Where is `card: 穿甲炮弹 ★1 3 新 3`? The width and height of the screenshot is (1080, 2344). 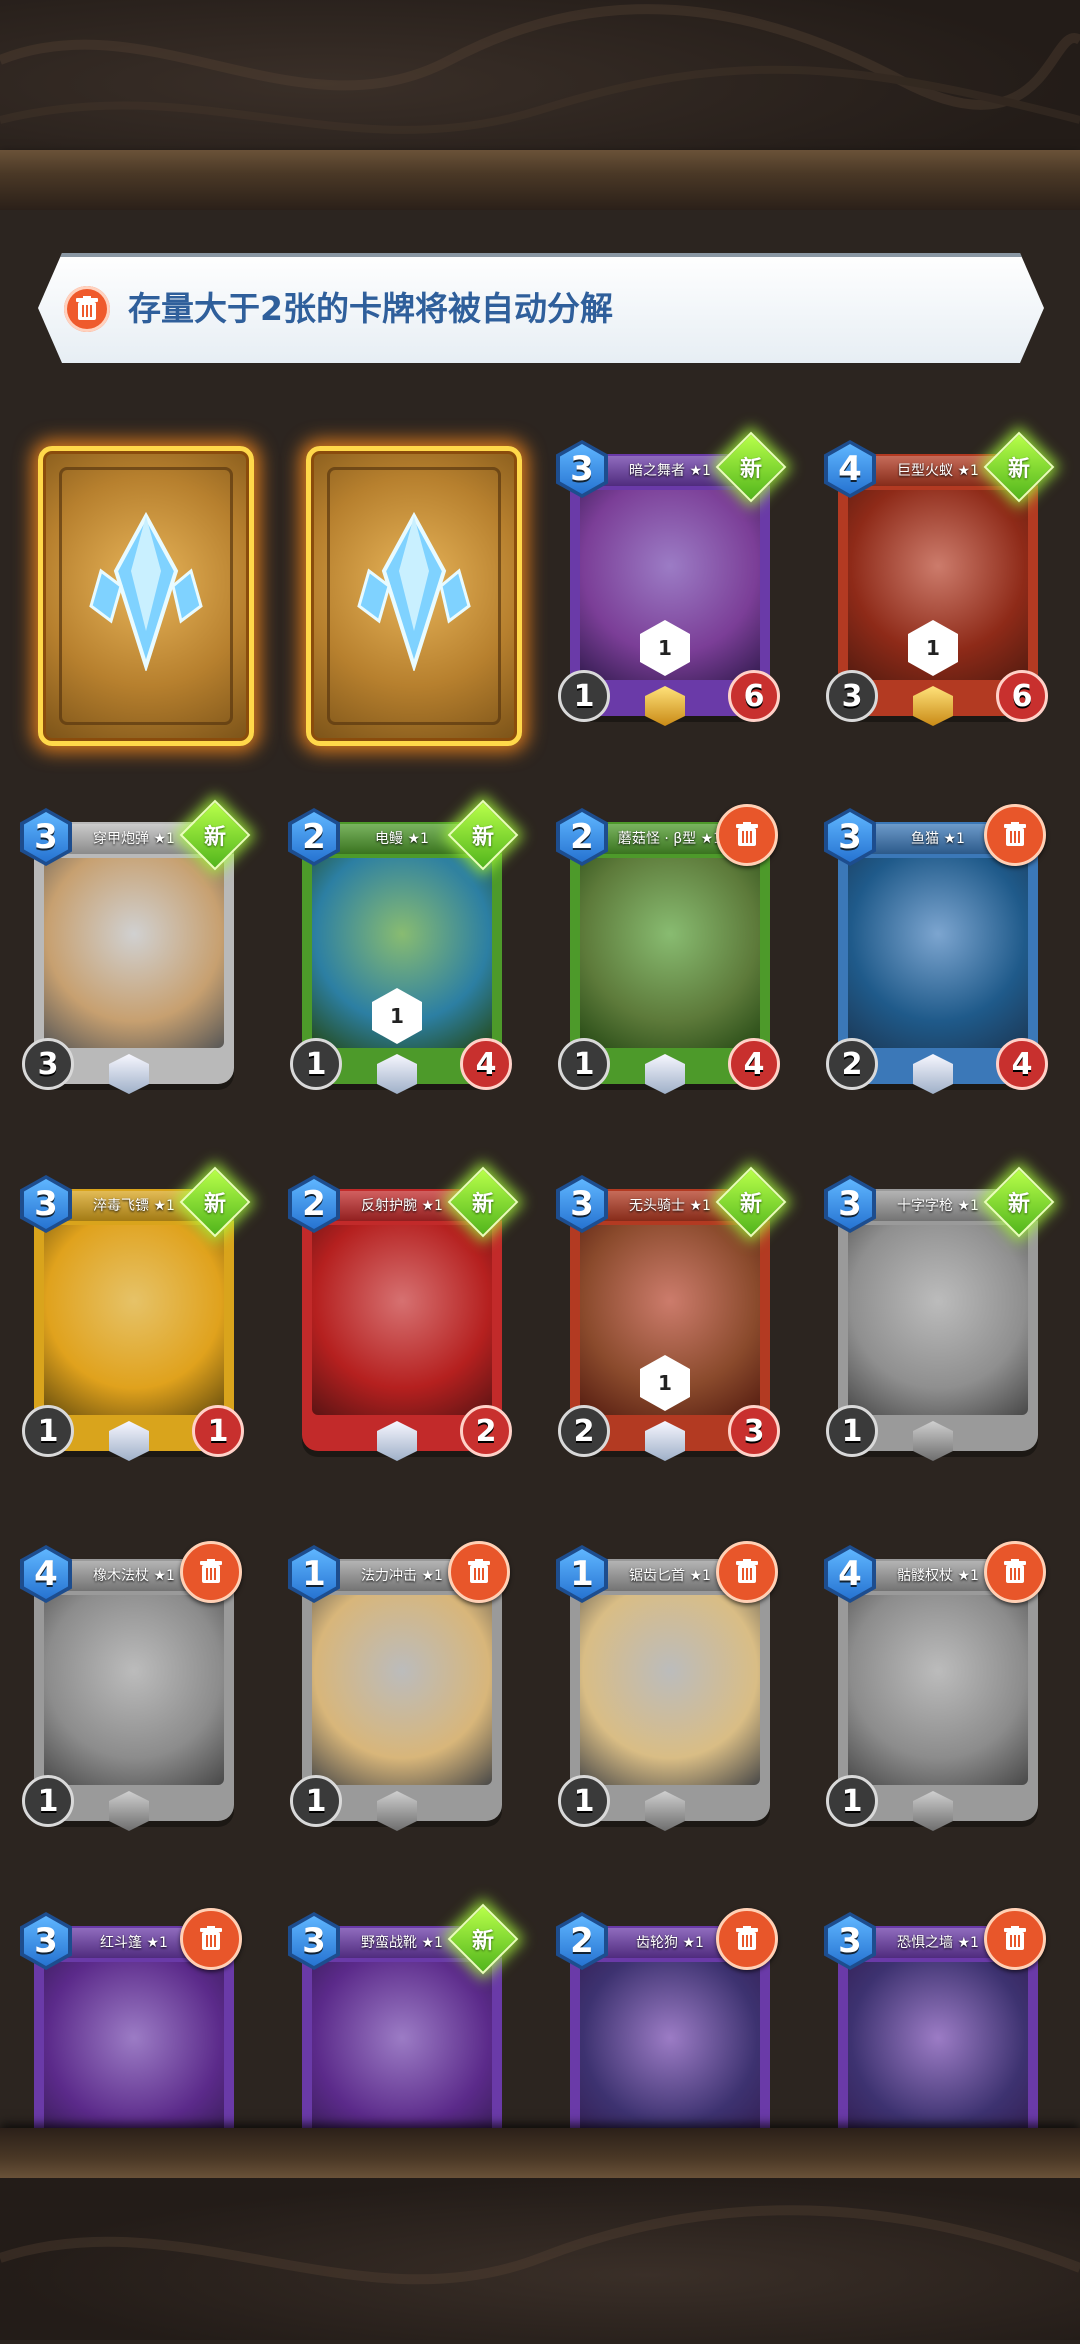
card: 穿甲炮弹 ★1 3 新 3 is located at coordinates (135, 946).